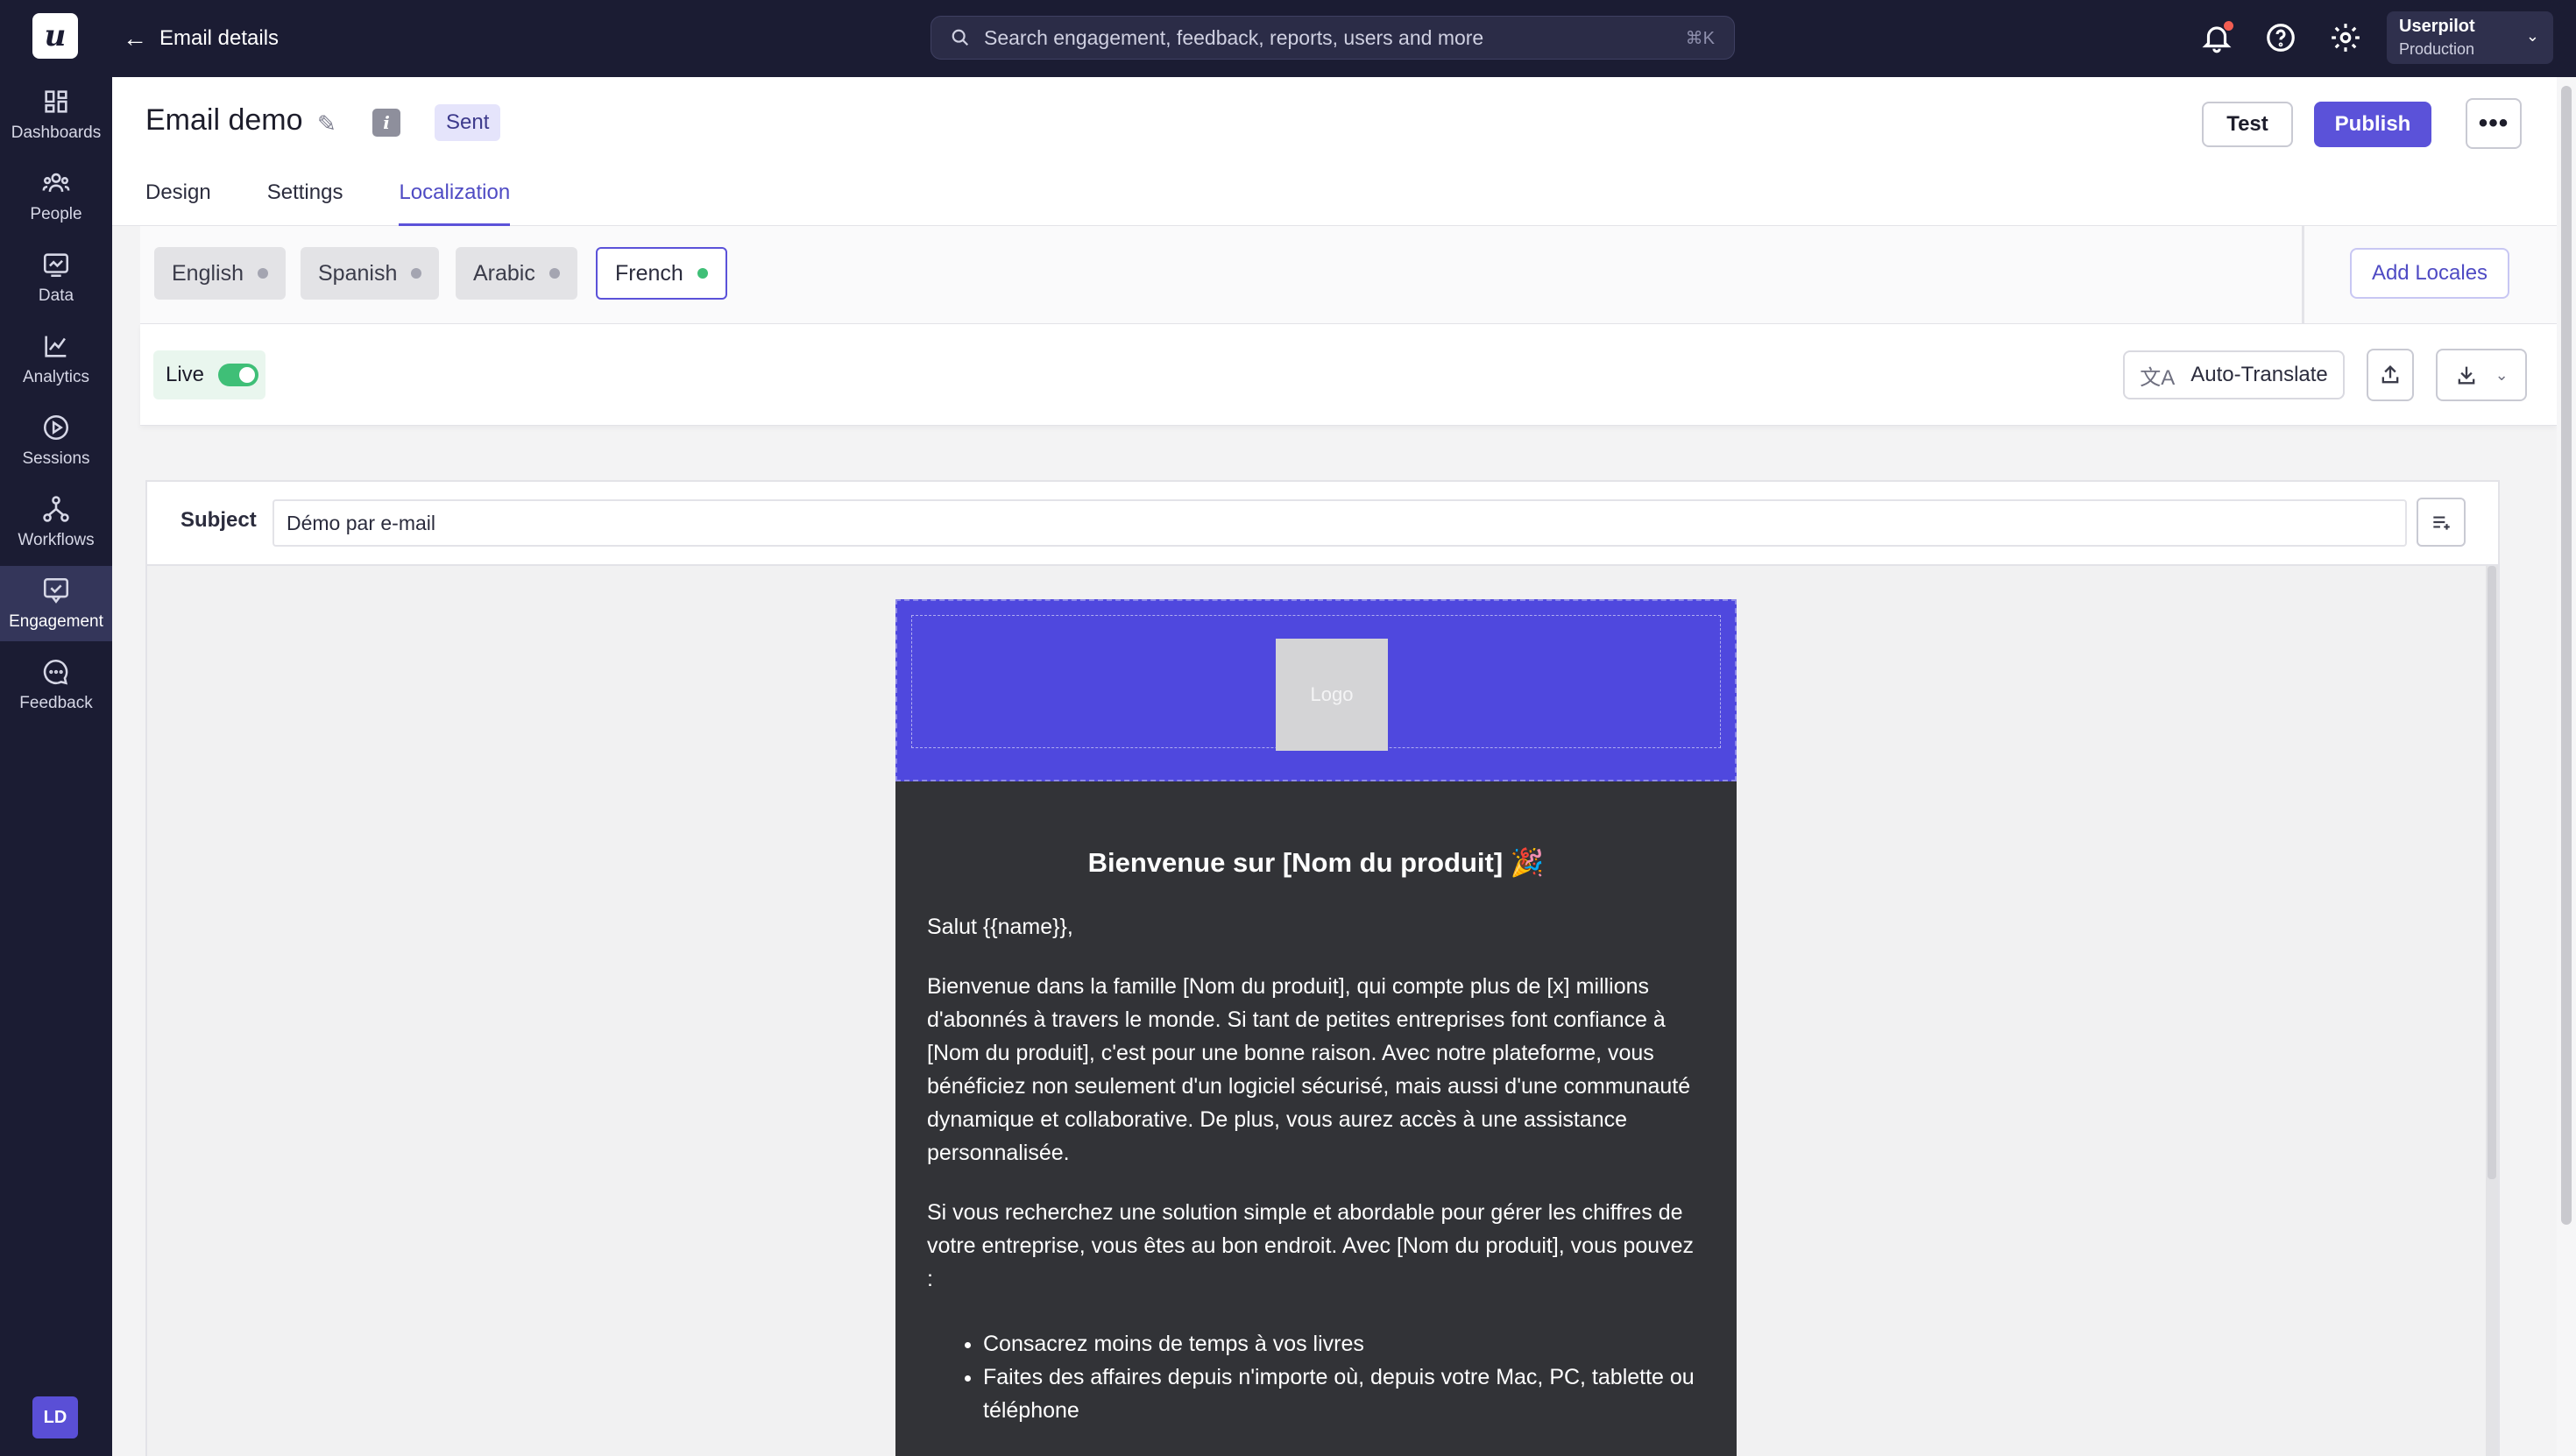  I want to click on email-title: Bienvenue sur [Nom du produit] 🎉, so click(1316, 862).